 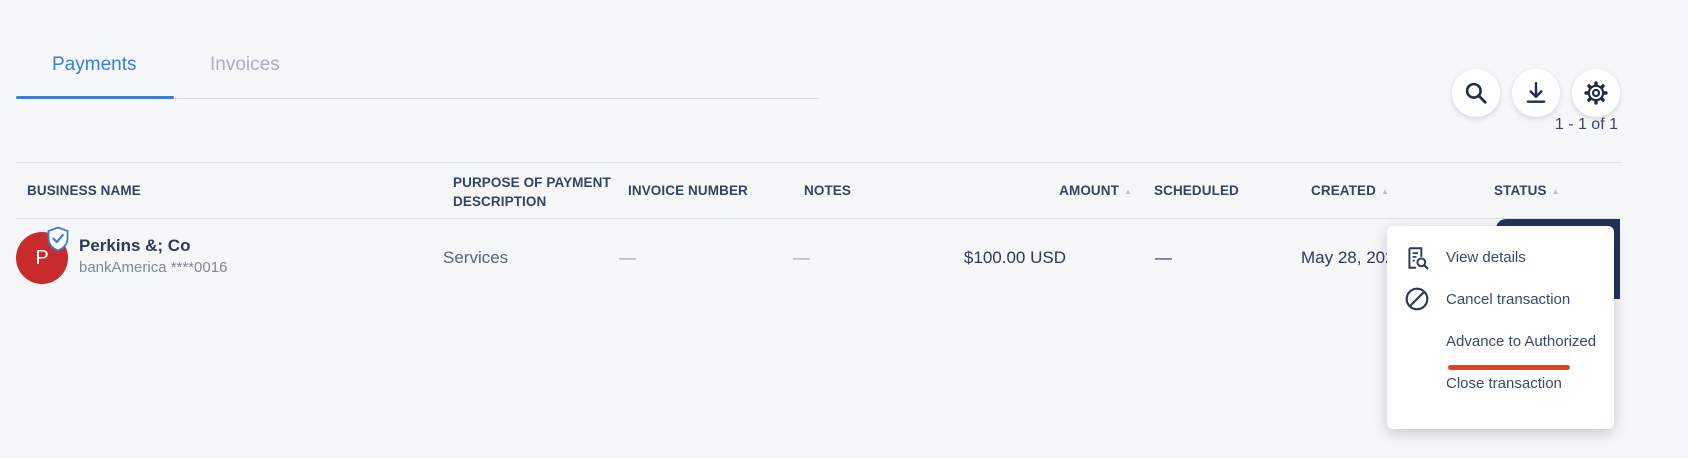 I want to click on column-header-amount: AMOUNT ▲, so click(x=1095, y=190).